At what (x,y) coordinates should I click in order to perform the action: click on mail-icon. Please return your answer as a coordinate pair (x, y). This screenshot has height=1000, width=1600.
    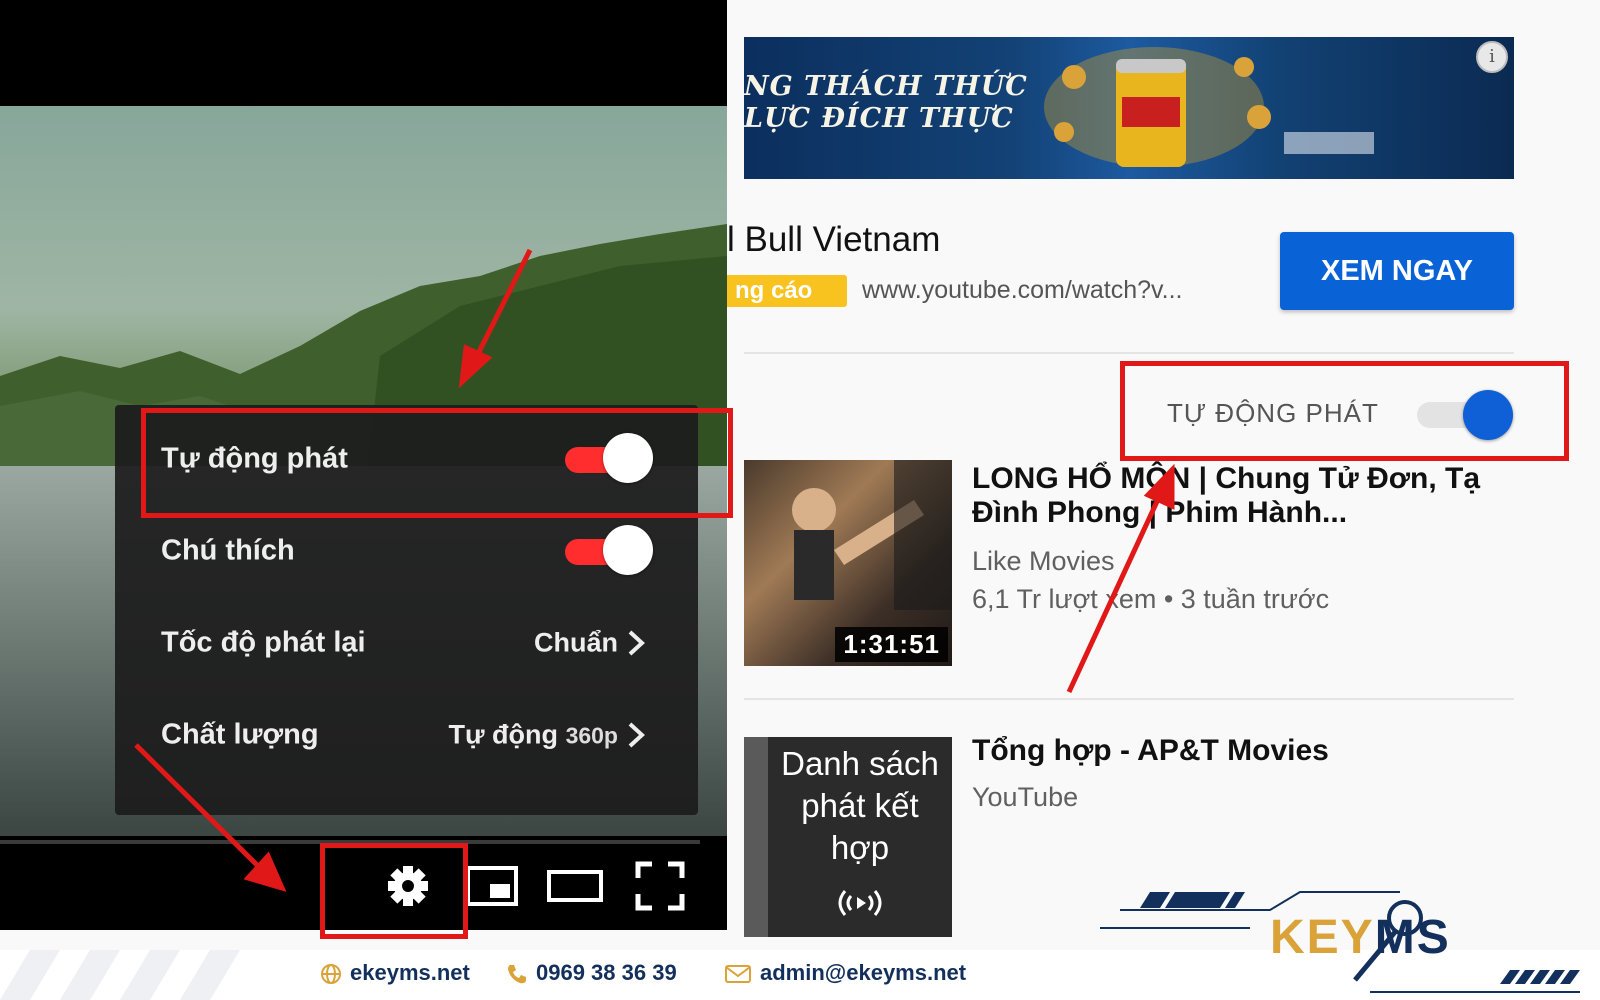
    Looking at the image, I should click on (738, 974).